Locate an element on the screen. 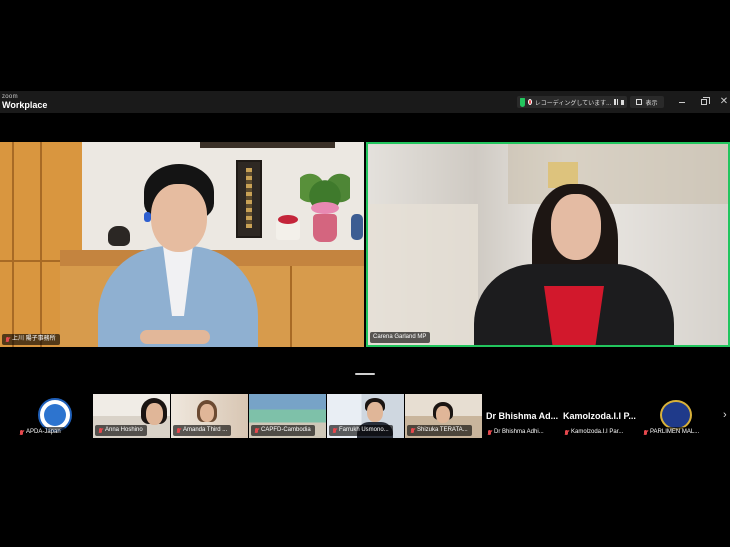  stop-recording-icon is located at coordinates (622, 102).